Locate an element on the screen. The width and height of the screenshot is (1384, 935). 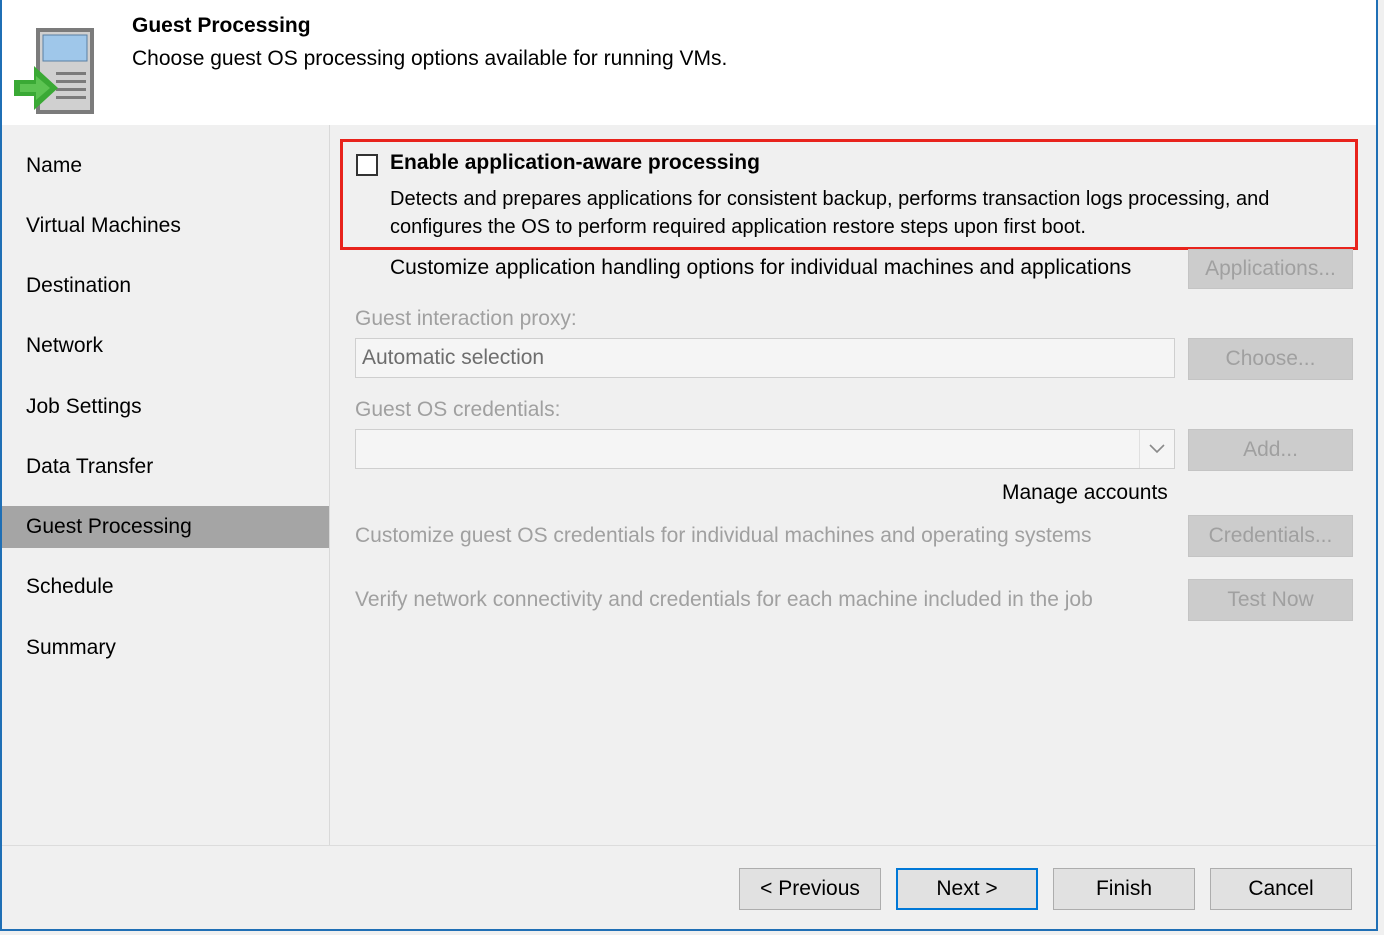
sidebar-item-guest-processing: Guest Processing is located at coordinates (165, 527).